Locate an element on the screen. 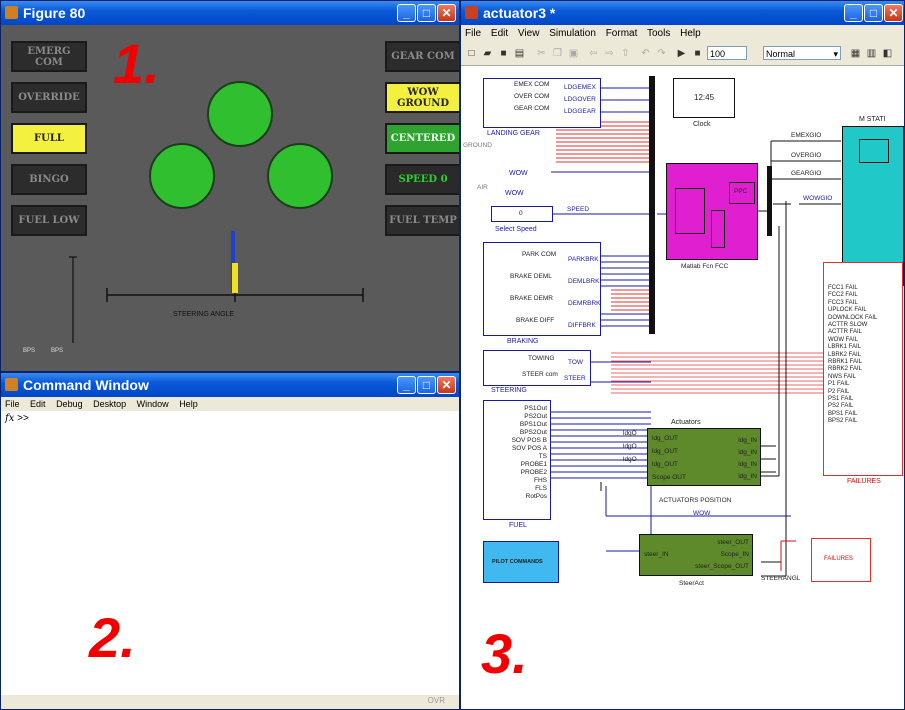 This screenshot has width=905, height=710. menu-tools: Tools is located at coordinates (658, 33).